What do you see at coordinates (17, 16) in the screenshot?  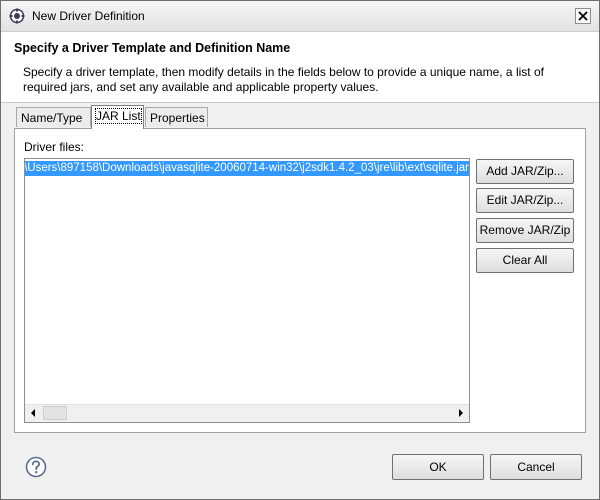 I see `eclipse-app-icon` at bounding box center [17, 16].